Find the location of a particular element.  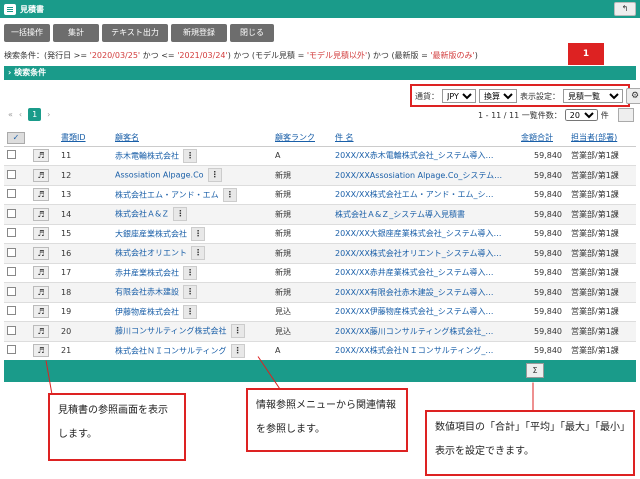

col-subject: 件 名 is located at coordinates (425, 138).